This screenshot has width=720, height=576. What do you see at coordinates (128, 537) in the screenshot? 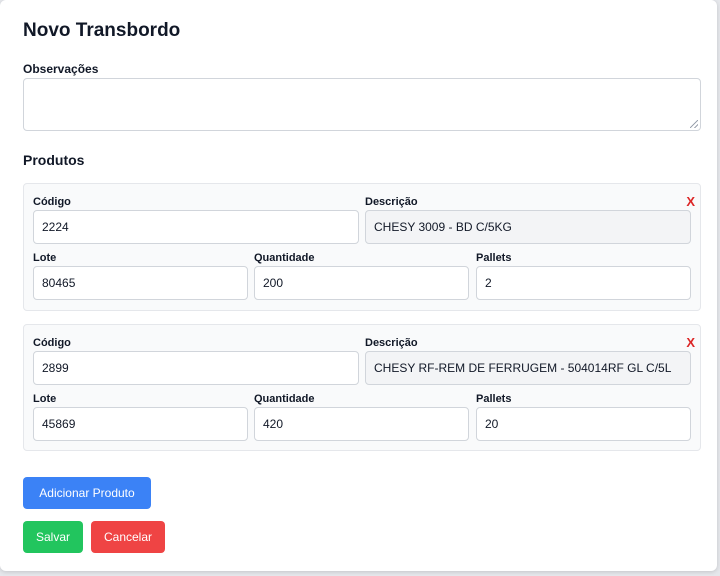
I see `cancel-button: Cancelar` at bounding box center [128, 537].